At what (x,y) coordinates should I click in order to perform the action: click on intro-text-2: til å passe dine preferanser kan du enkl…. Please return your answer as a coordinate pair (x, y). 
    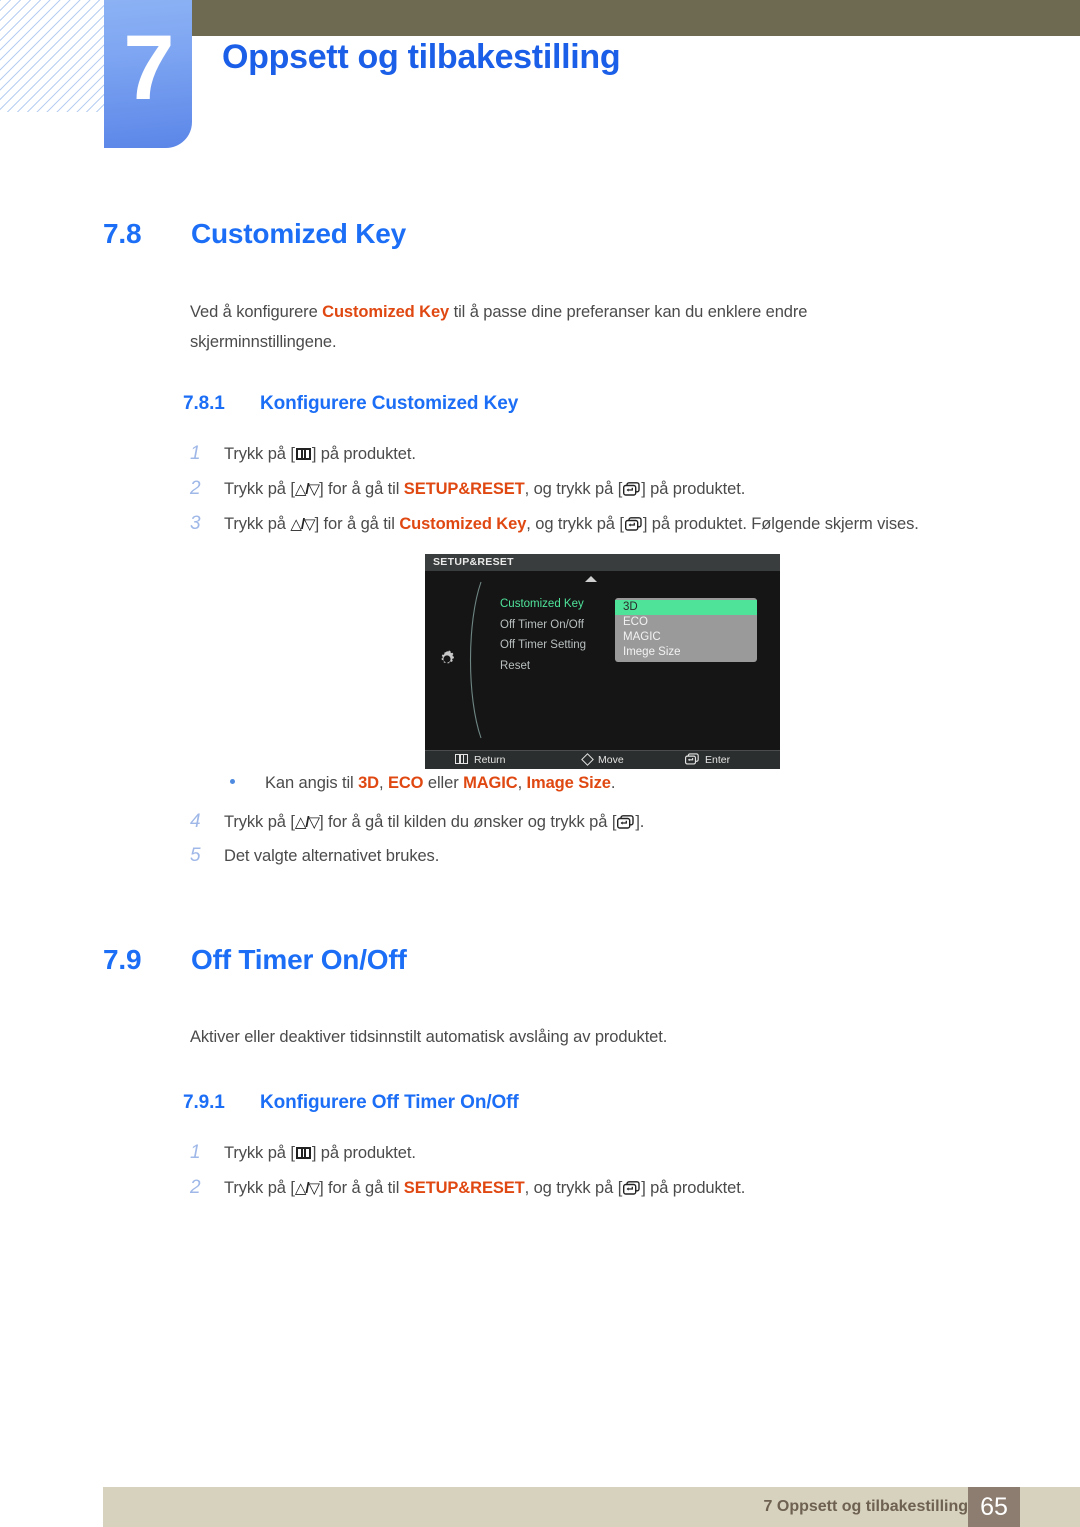
    Looking at the image, I should click on (628, 312).